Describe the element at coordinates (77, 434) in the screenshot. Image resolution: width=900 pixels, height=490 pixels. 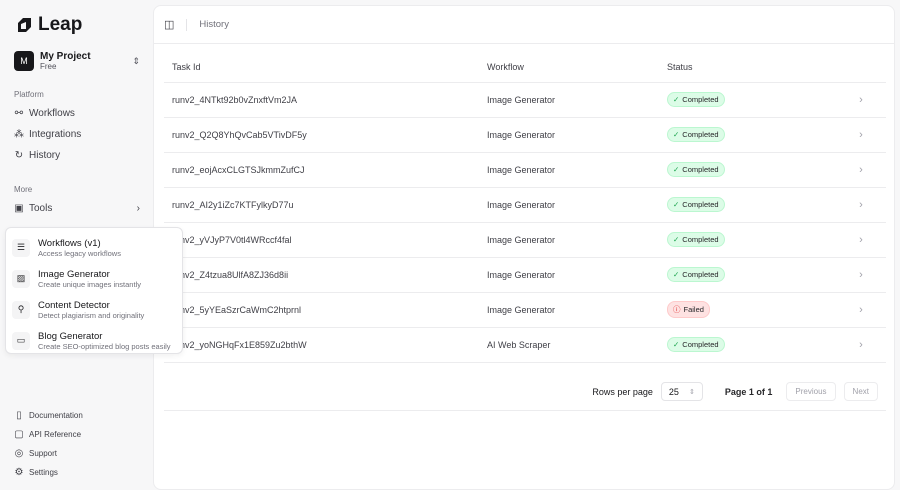
I see `sidebar-item-api-reference: ▢ API Reference` at that location.